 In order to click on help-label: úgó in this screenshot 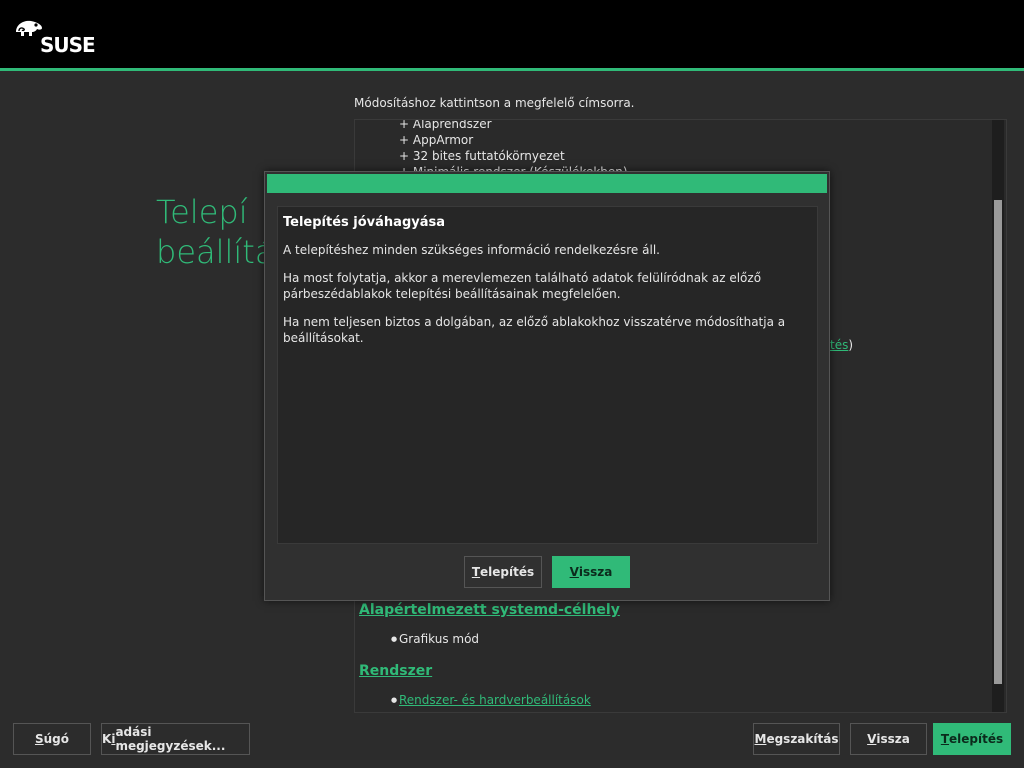, I will do `click(56, 739)`.